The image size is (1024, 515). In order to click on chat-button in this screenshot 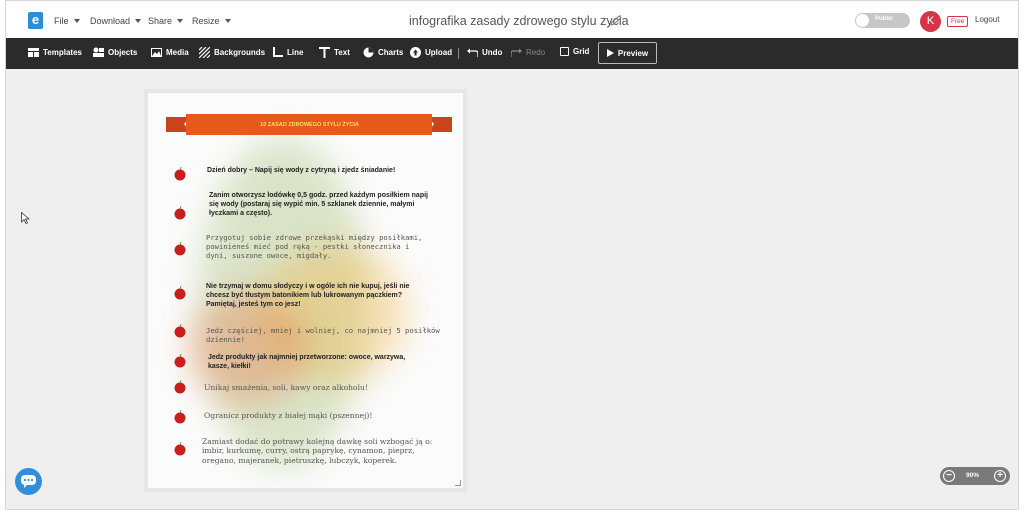, I will do `click(28, 481)`.